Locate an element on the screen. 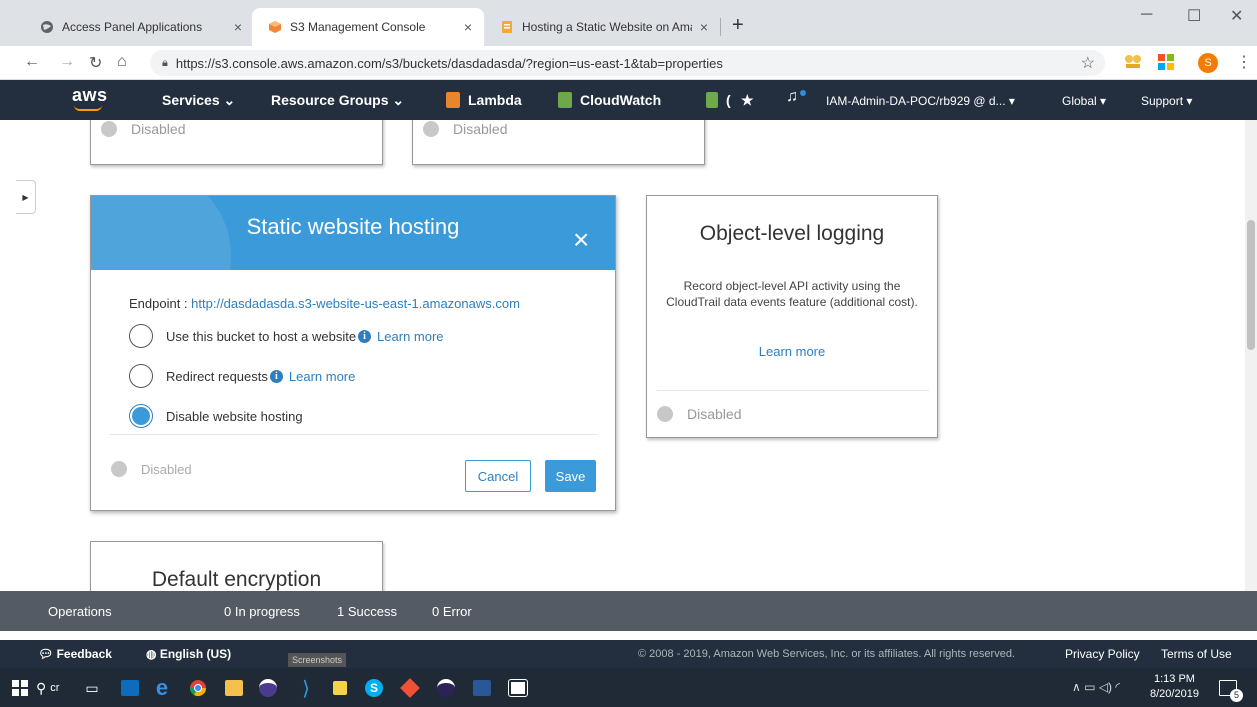 This screenshot has height=707, width=1257. maximize-icon: ☐ is located at coordinates (1194, 16).